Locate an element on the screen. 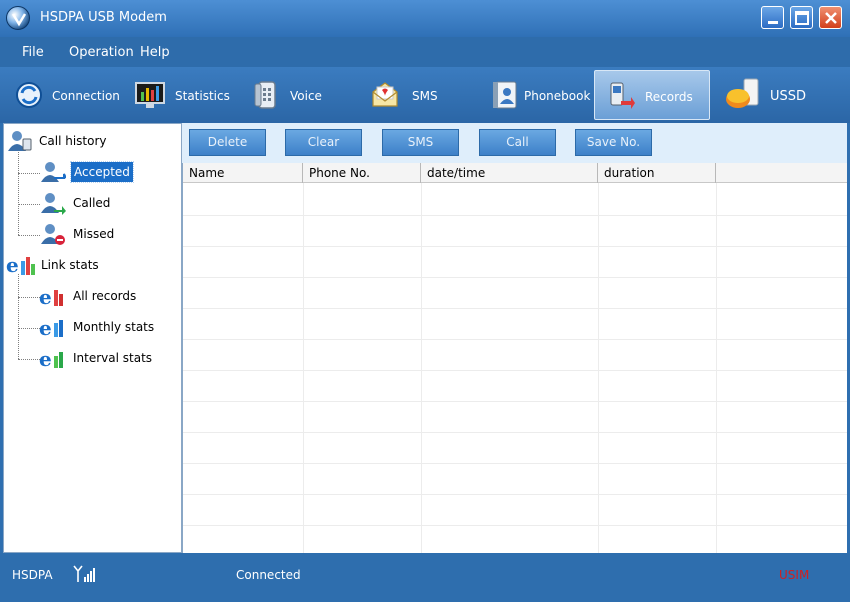  toolbar-connection-label: Connection is located at coordinates (86, 96).